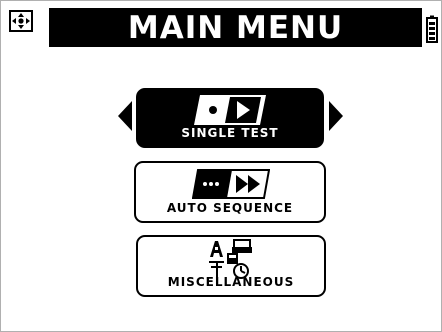 This screenshot has width=442, height=332. I want to click on auto-sequence-icon, so click(231, 184).